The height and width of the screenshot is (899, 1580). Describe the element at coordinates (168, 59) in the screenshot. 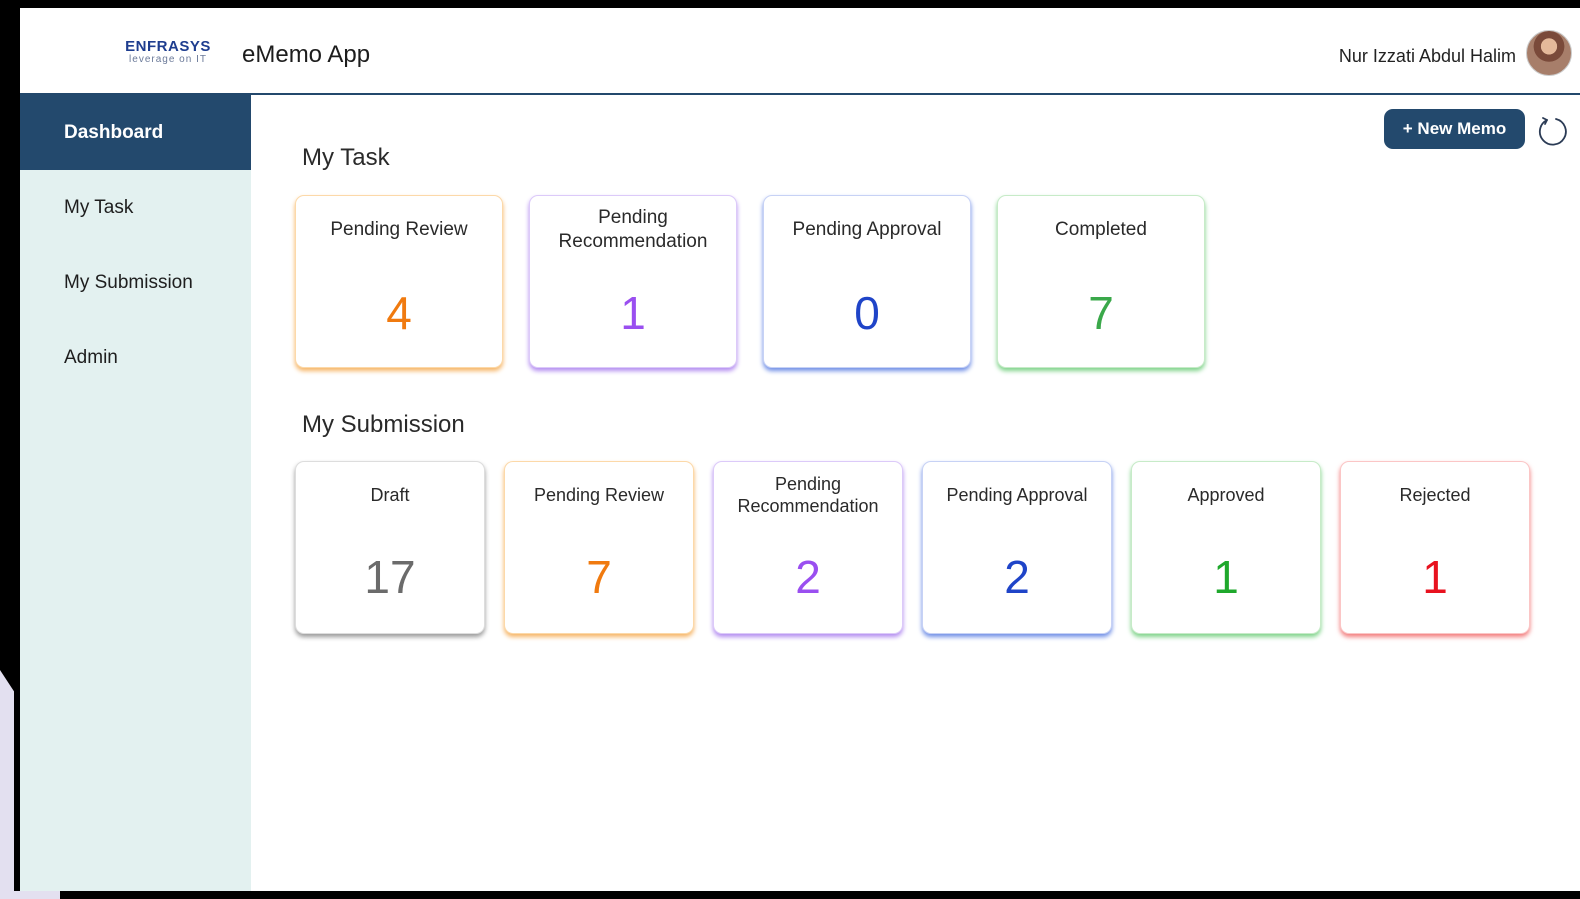

I see `logo-tagline: leverage on IT` at that location.